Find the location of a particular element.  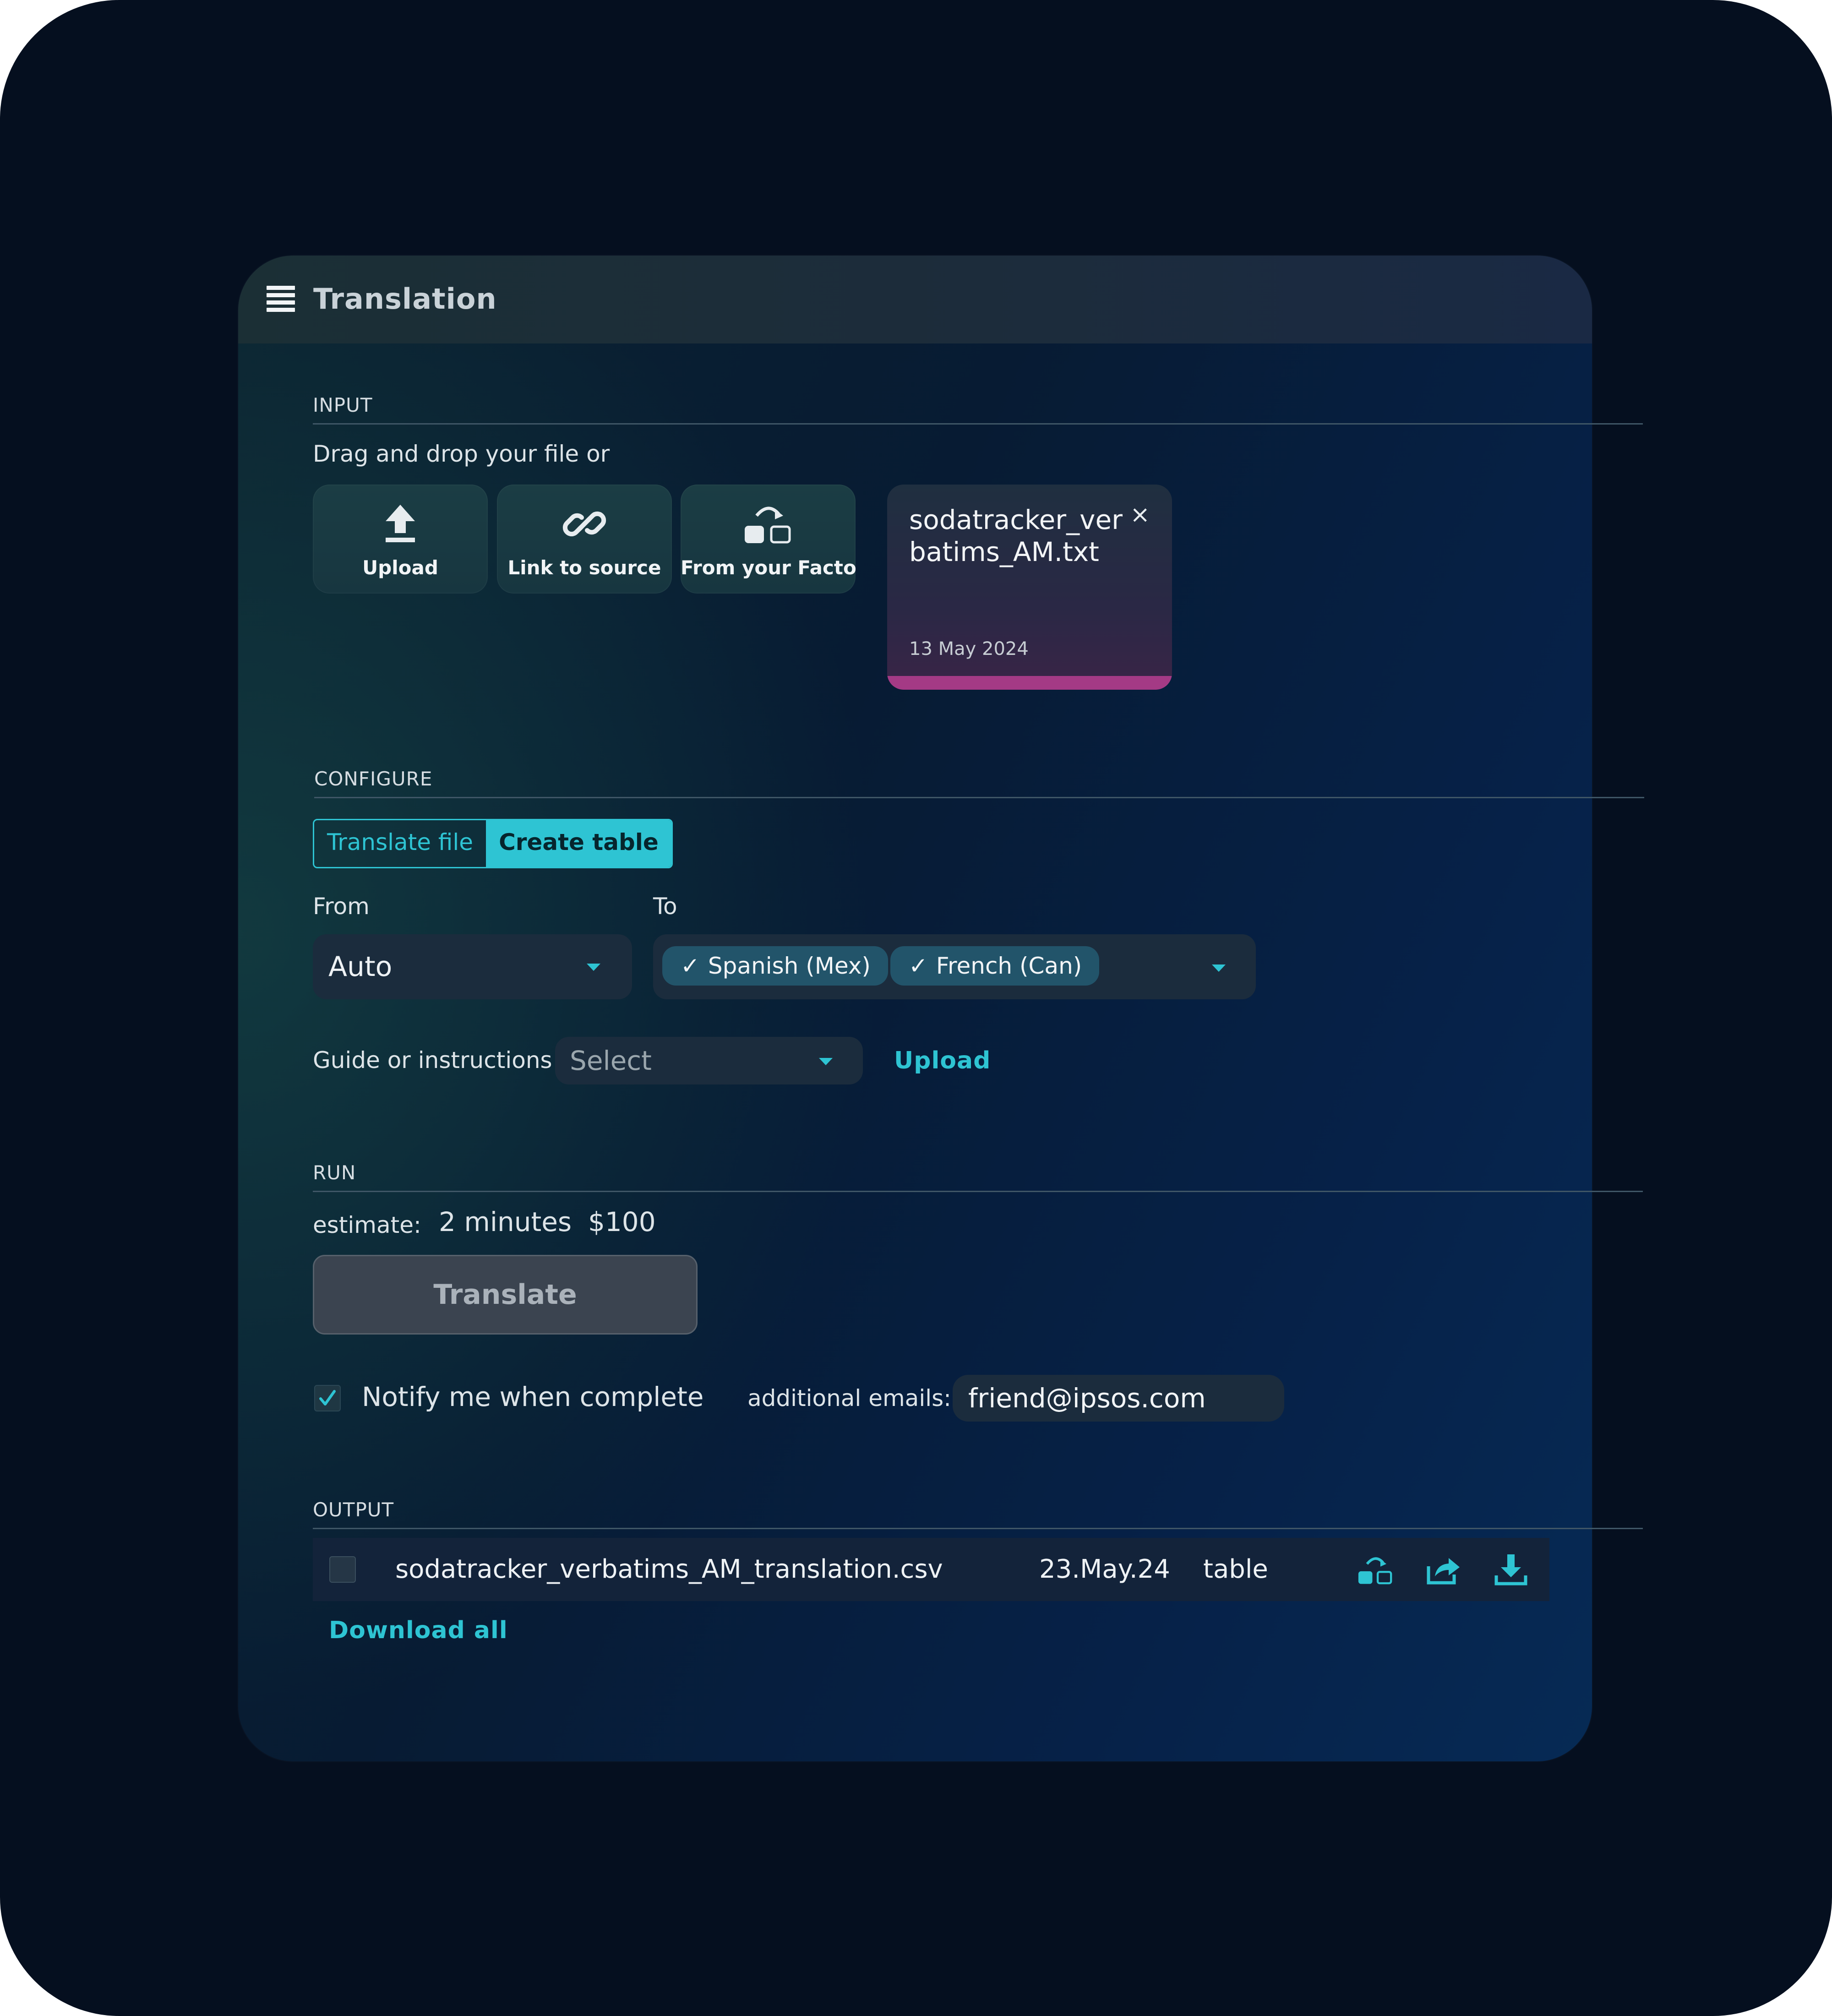

tile-label: From your Facto is located at coordinates (769, 567).